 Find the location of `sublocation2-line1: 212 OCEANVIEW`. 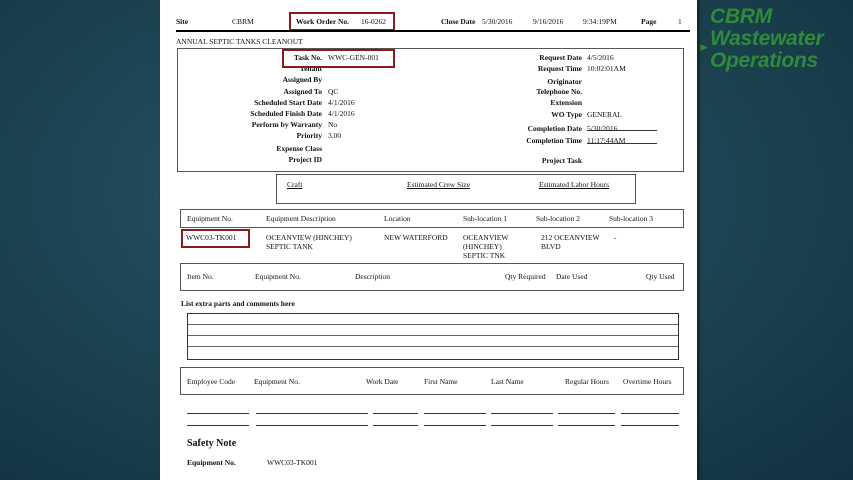

sublocation2-line1: 212 OCEANVIEW is located at coordinates (570, 237).